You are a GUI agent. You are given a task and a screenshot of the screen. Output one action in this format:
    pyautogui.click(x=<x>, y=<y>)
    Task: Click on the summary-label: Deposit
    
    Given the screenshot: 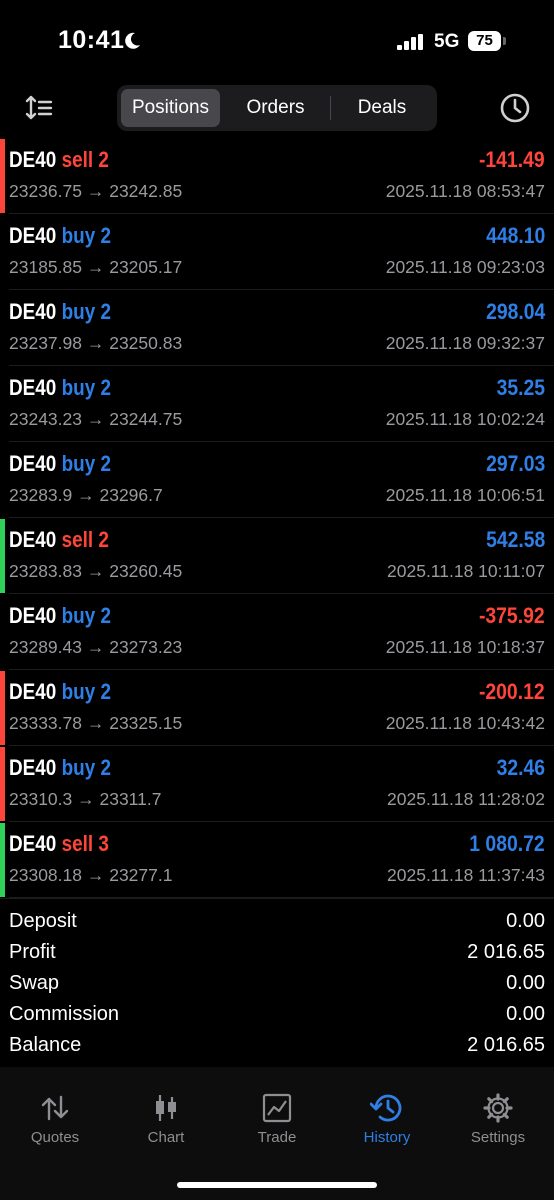 What is the action you would take?
    pyautogui.click(x=43, y=921)
    